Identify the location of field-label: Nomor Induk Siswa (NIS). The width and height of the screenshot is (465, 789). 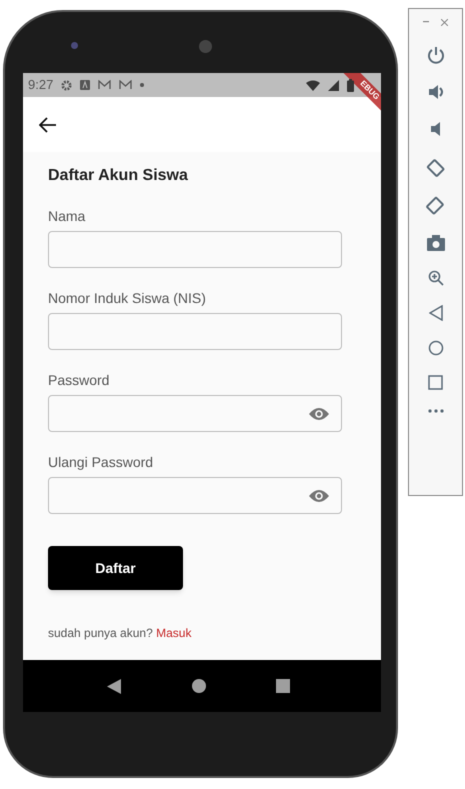
(127, 298).